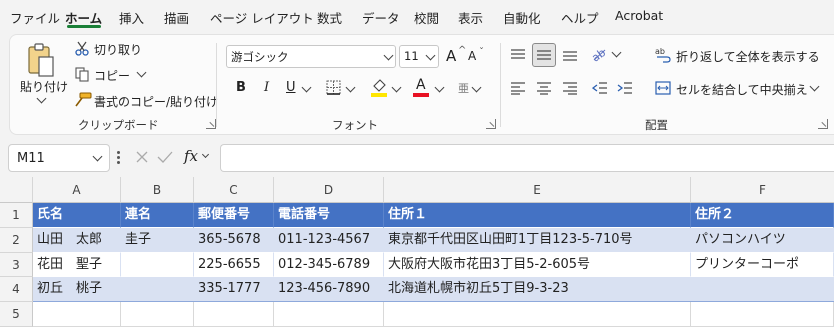 The image size is (834, 332). Describe the element at coordinates (41, 98) in the screenshot. I see `paste-dropdown-chevron-icon` at that location.